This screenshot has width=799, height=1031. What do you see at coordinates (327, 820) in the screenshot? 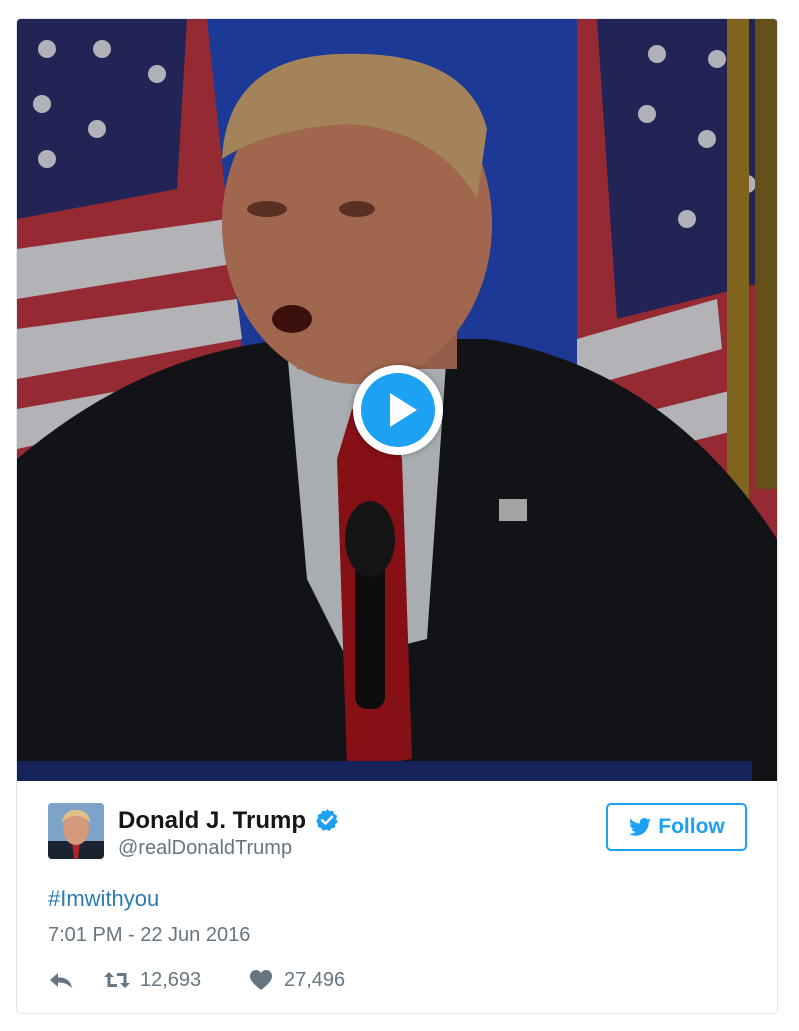
I see `verified-badge-icon` at bounding box center [327, 820].